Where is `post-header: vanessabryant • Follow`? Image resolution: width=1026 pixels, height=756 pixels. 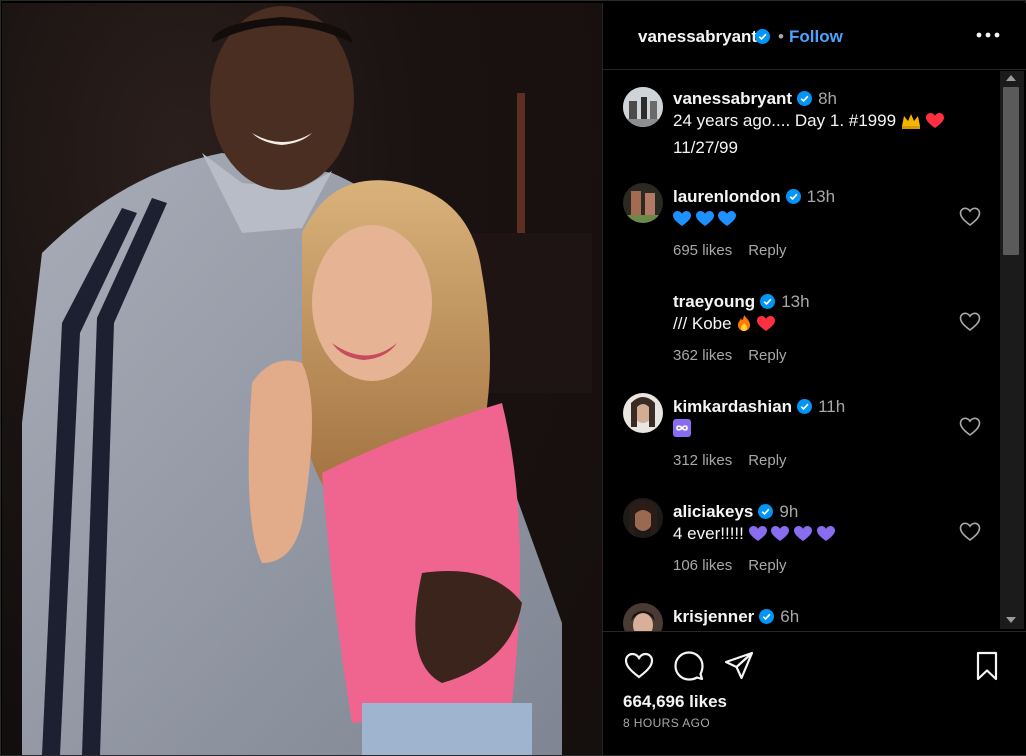 post-header: vanessabryant • Follow is located at coordinates (814, 36).